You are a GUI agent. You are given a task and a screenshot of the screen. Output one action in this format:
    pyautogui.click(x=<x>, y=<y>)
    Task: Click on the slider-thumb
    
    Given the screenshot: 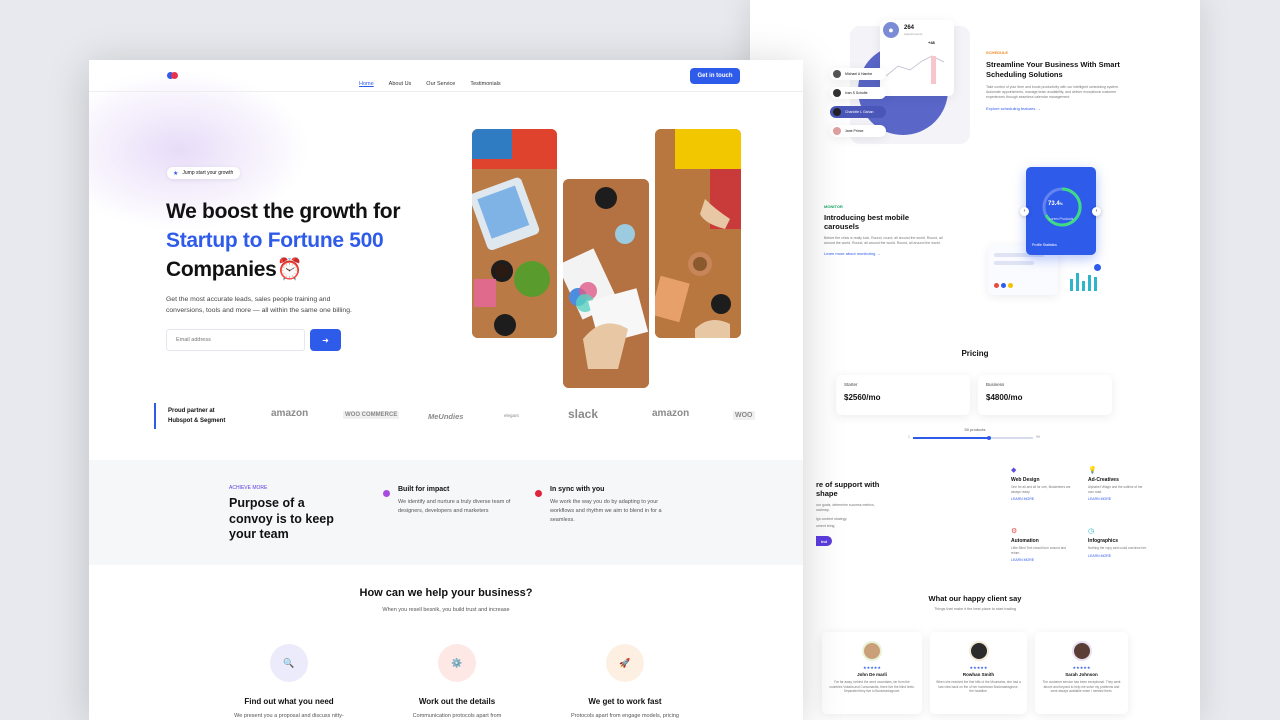 What is the action you would take?
    pyautogui.click(x=989, y=437)
    